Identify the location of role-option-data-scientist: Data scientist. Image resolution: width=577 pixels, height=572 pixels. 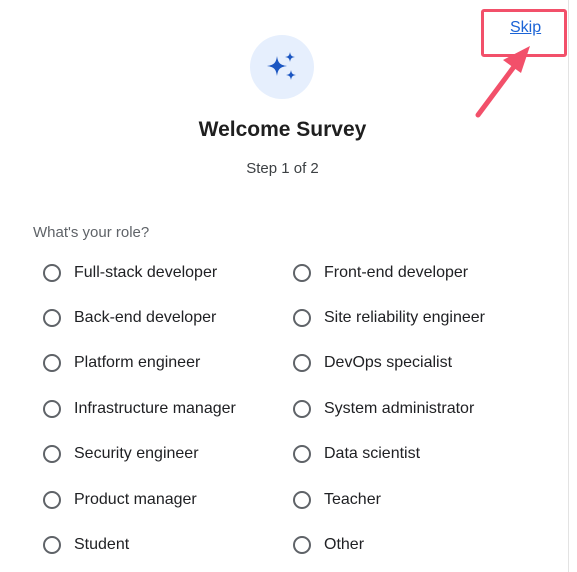
(418, 454).